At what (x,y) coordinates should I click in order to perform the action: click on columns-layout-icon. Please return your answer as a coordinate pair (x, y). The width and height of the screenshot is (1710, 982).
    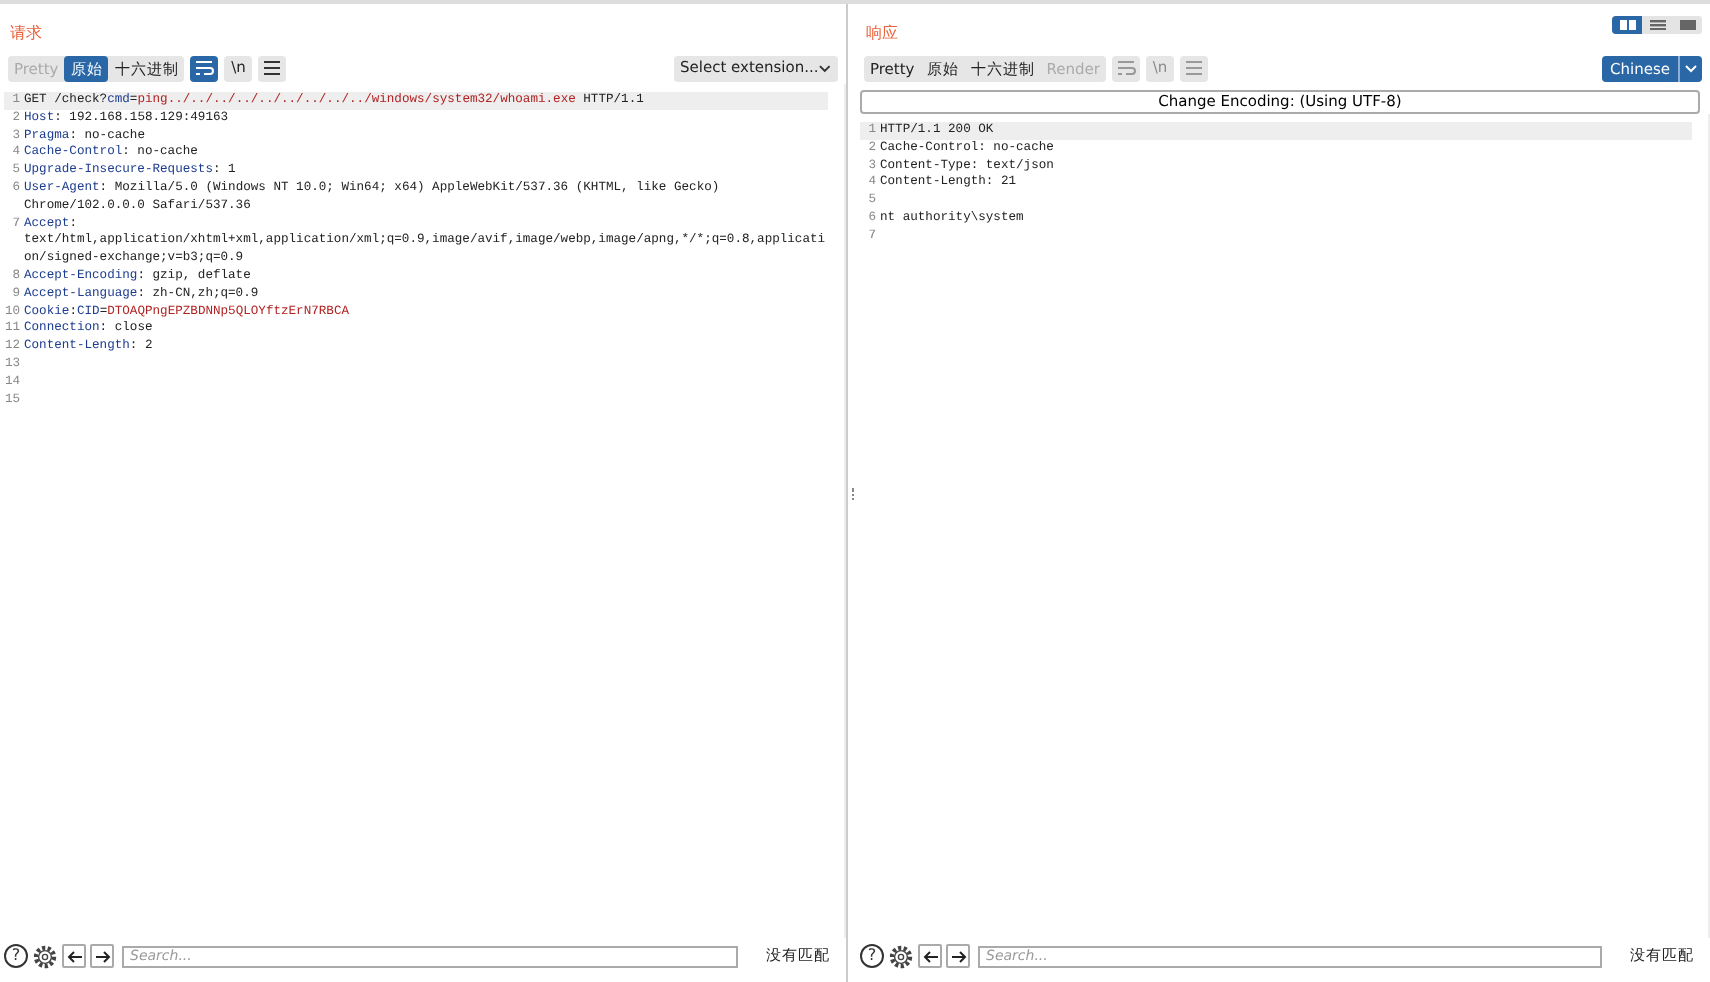
    Looking at the image, I should click on (1627, 25).